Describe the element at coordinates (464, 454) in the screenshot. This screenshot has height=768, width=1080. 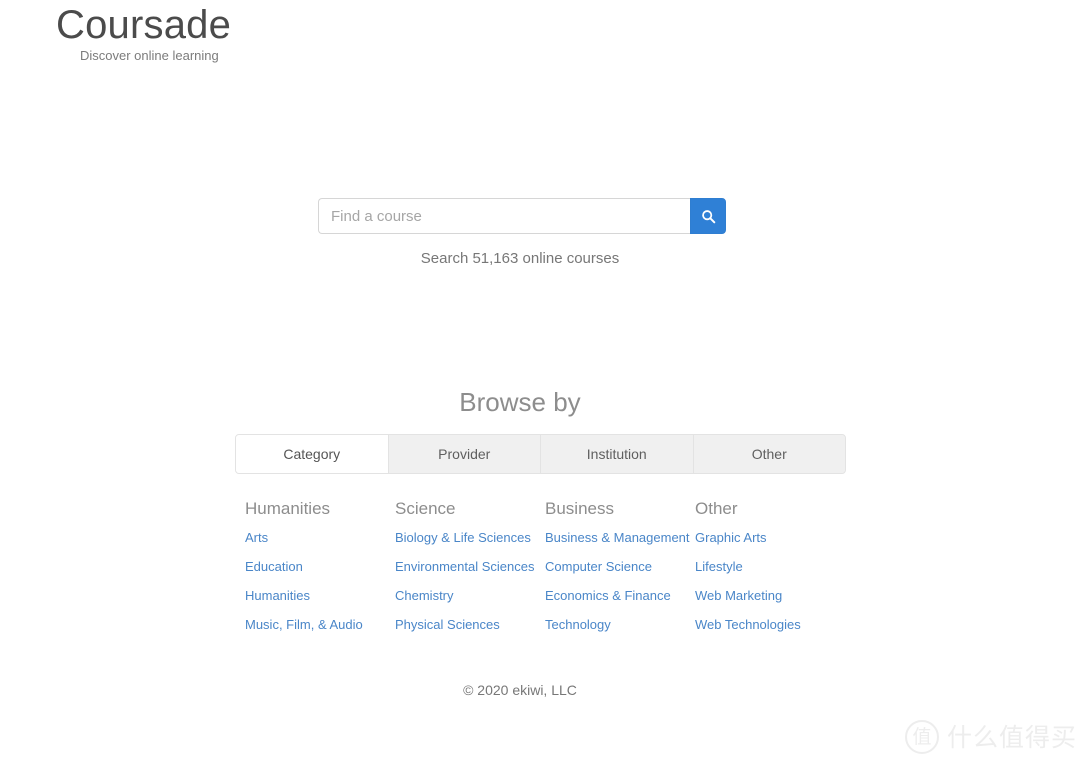
I see `tab-provider: Provider` at that location.